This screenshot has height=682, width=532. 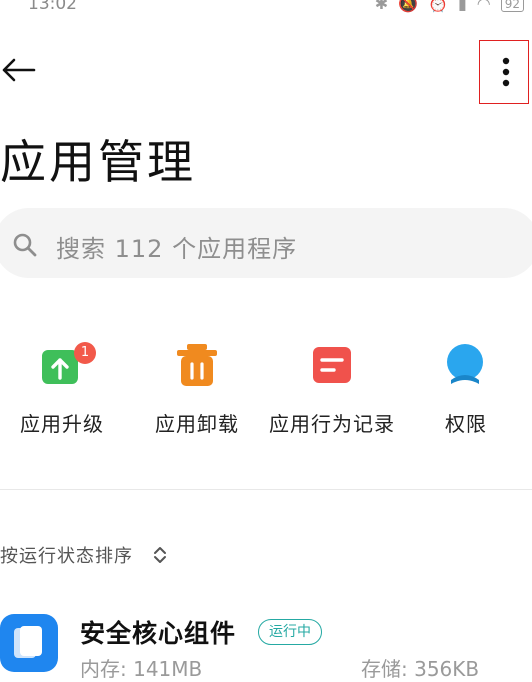 I want to click on status-icons: ✱ 🔕 ⏰ ▮ ◠ 92, so click(x=449, y=6).